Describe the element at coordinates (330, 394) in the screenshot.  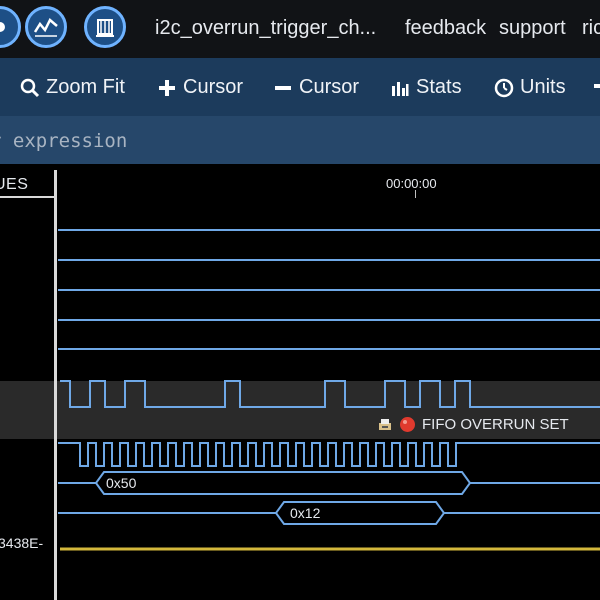
I see `interrupt-signal` at that location.